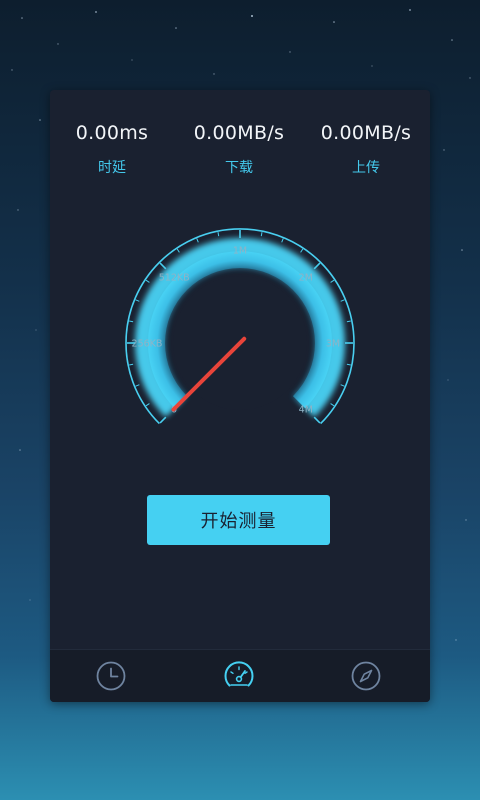  I want to click on latency-stat: 0.00ms 时延, so click(112, 148).